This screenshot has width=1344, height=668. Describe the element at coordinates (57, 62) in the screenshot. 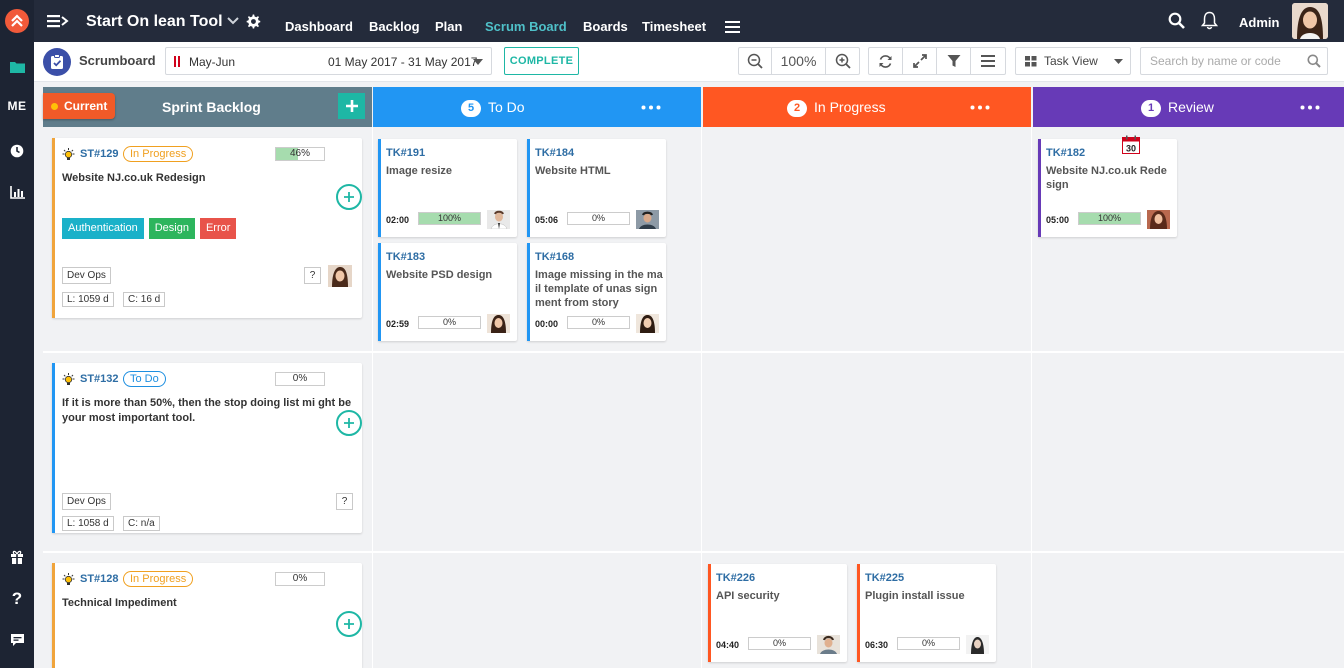

I see `scrumboard-icon` at that location.